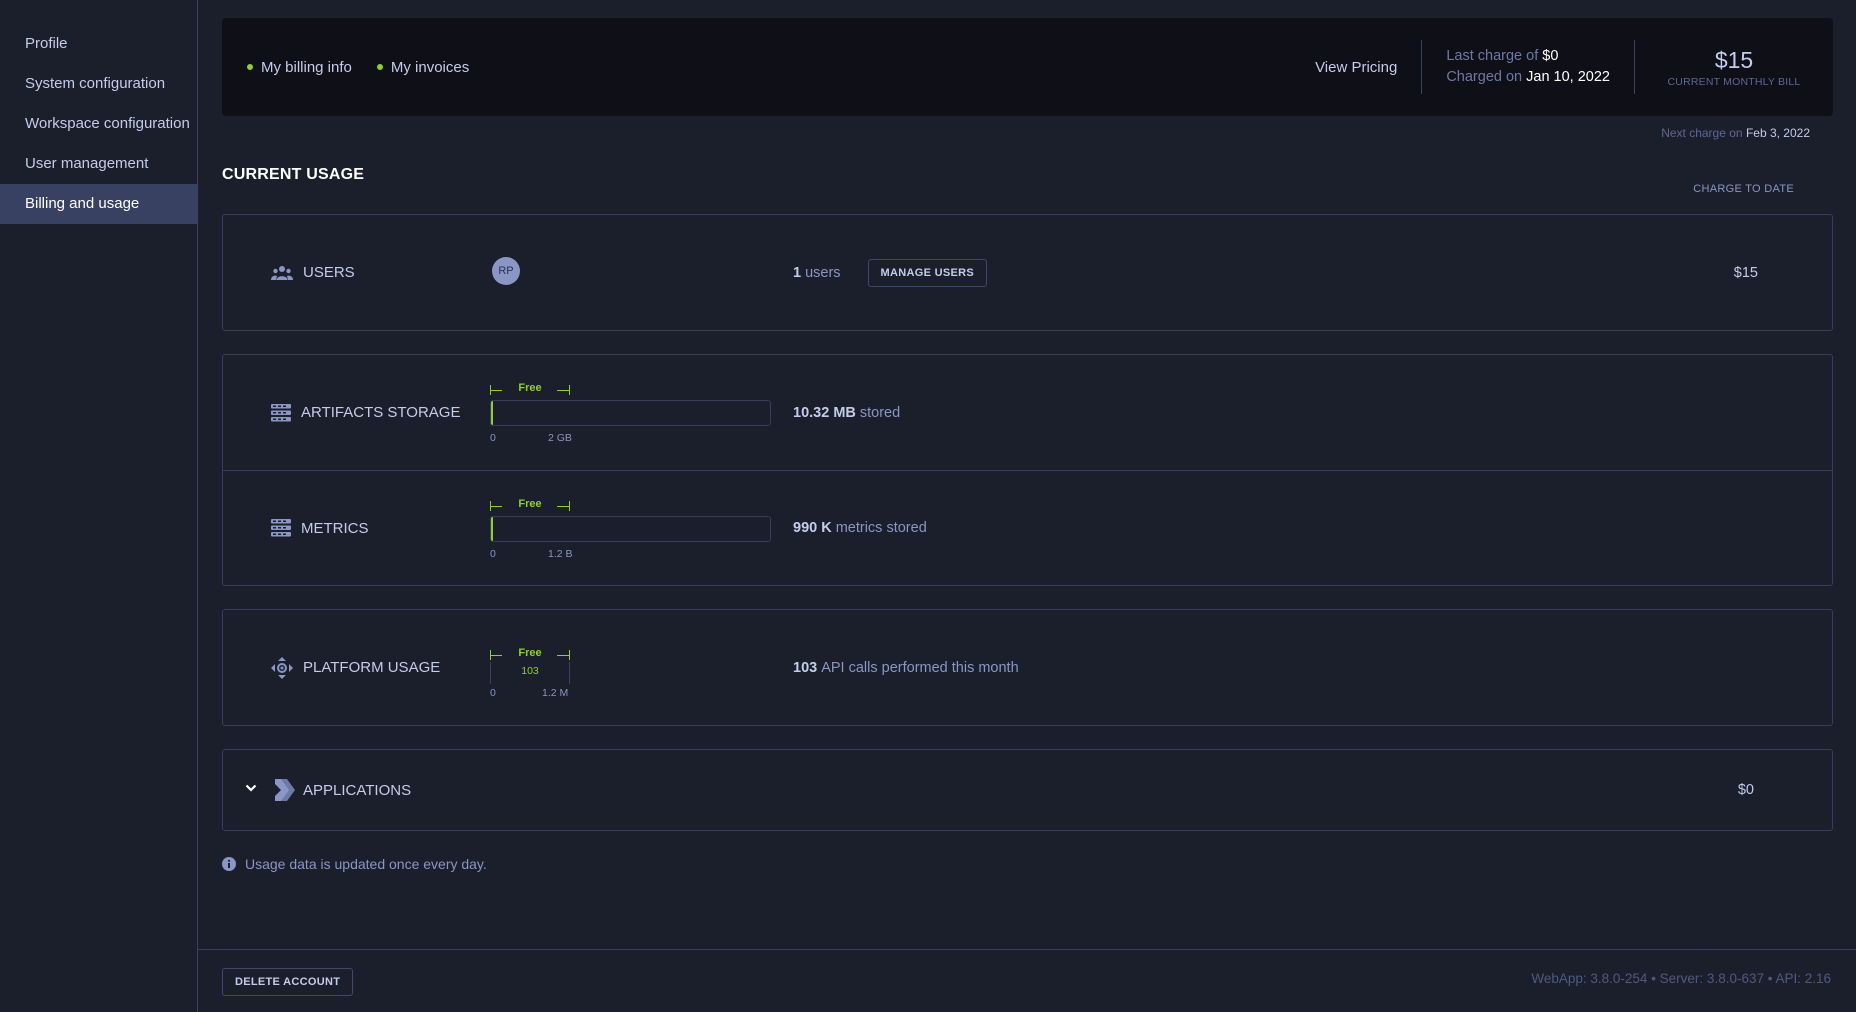 This screenshot has width=1856, height=1012. I want to click on scale-max: 1.2 B, so click(560, 554).